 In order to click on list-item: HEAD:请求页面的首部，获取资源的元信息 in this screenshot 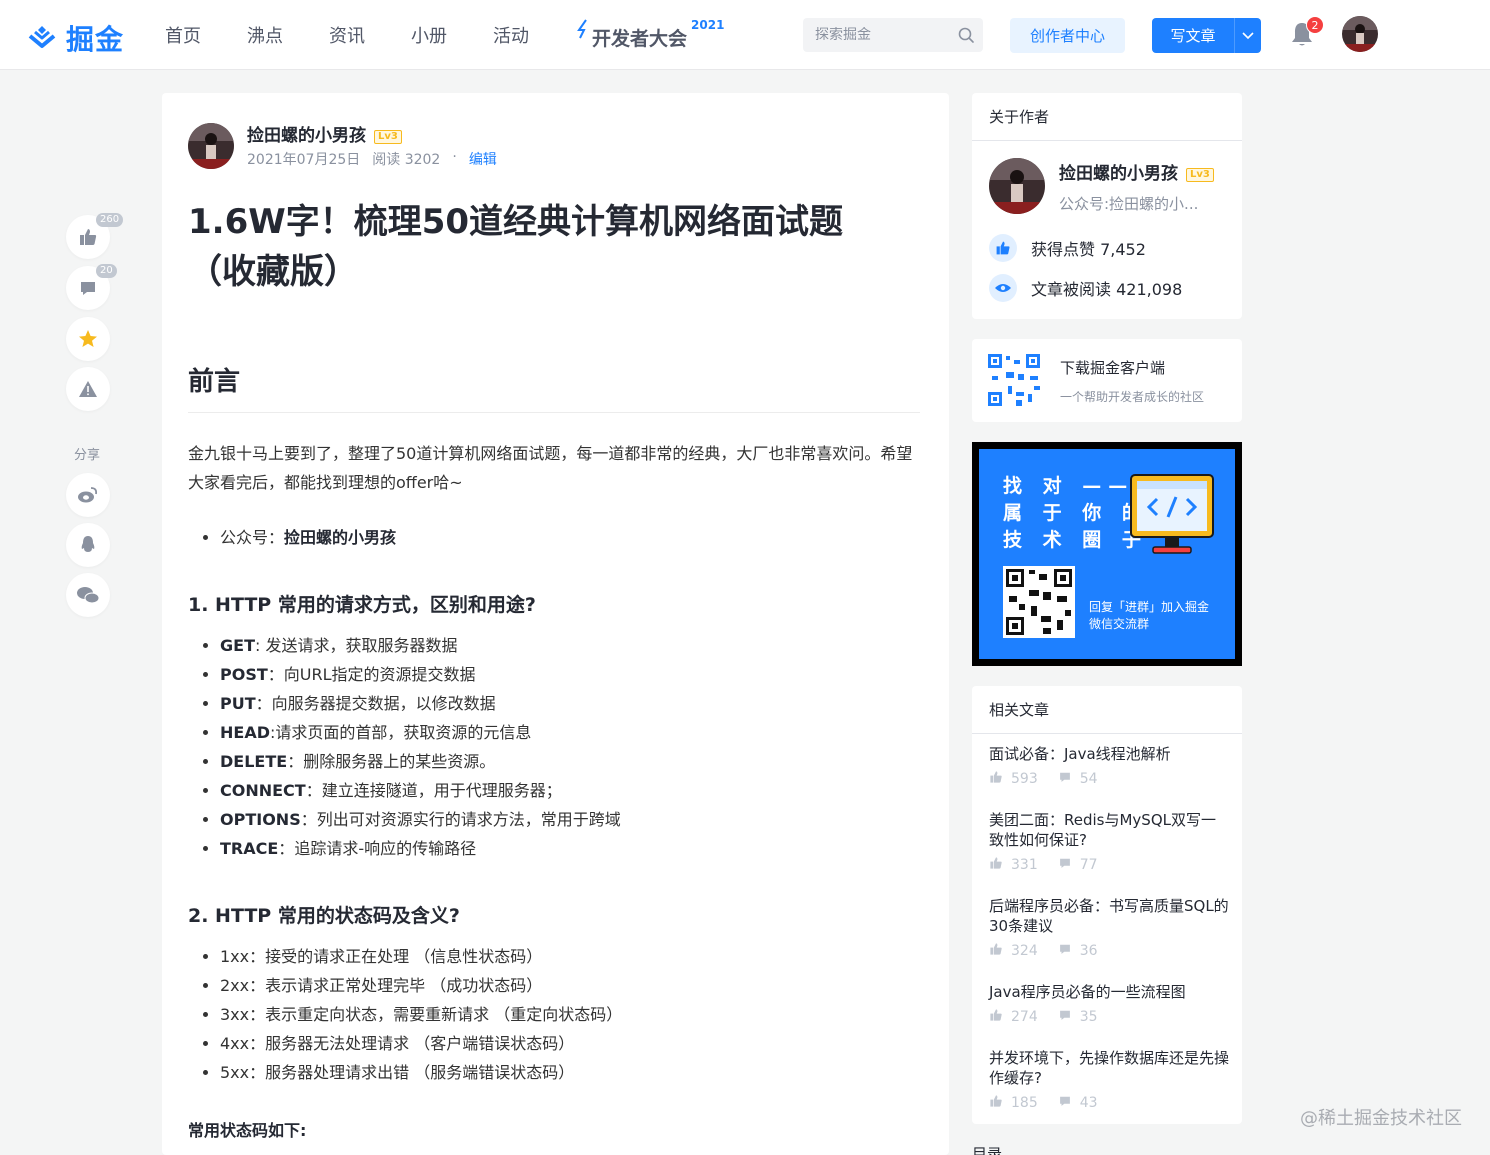, I will do `click(570, 732)`.